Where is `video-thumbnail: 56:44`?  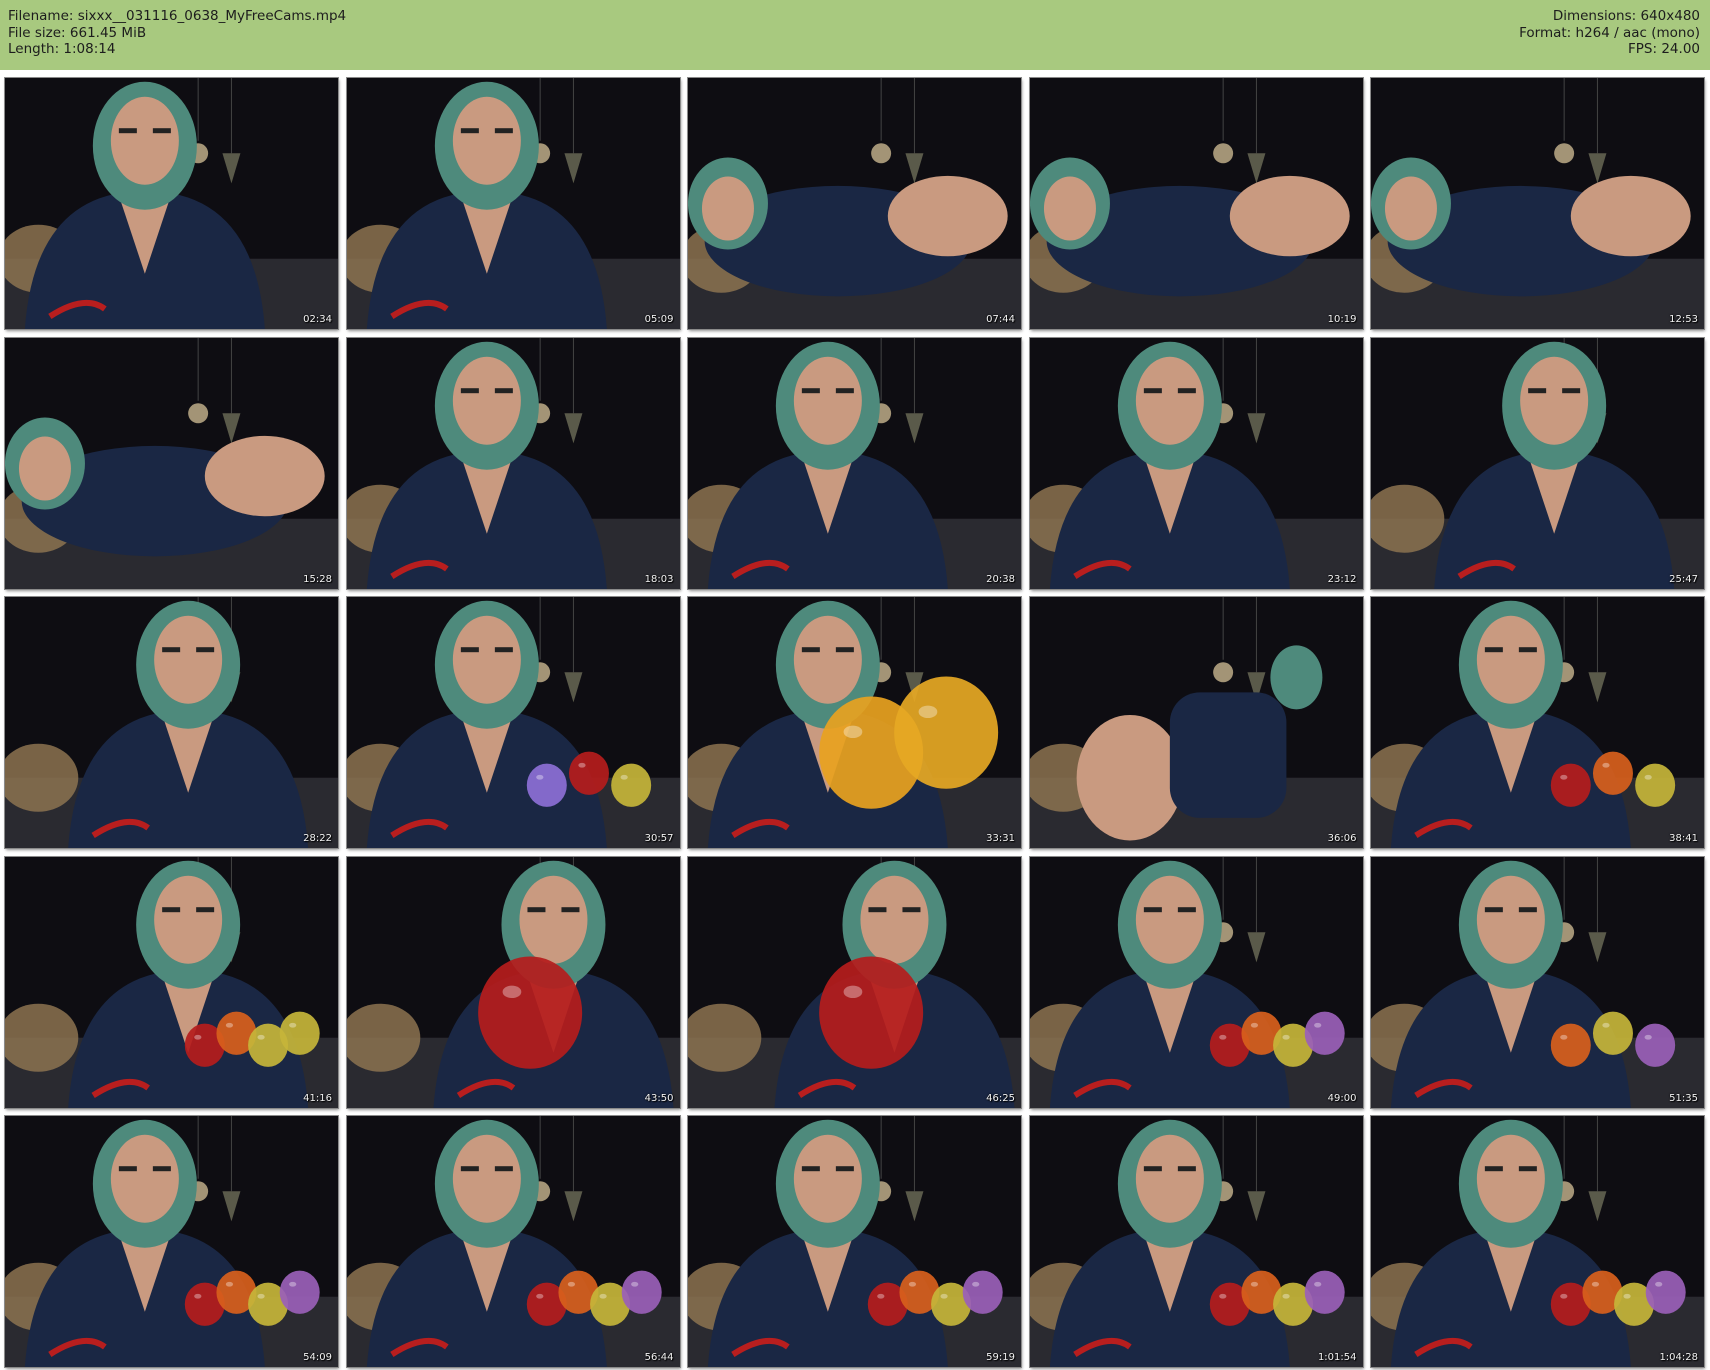 video-thumbnail: 56:44 is located at coordinates (513, 1241).